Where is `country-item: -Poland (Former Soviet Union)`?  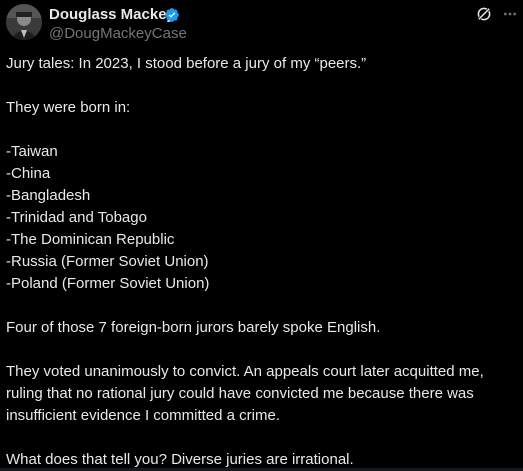
country-item: -Poland (Former Soviet Union) is located at coordinates (108, 283).